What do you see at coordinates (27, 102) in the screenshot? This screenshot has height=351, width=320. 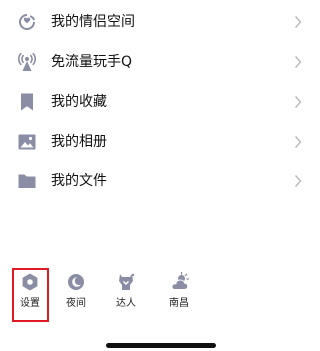 I see `bookmark-icon` at bounding box center [27, 102].